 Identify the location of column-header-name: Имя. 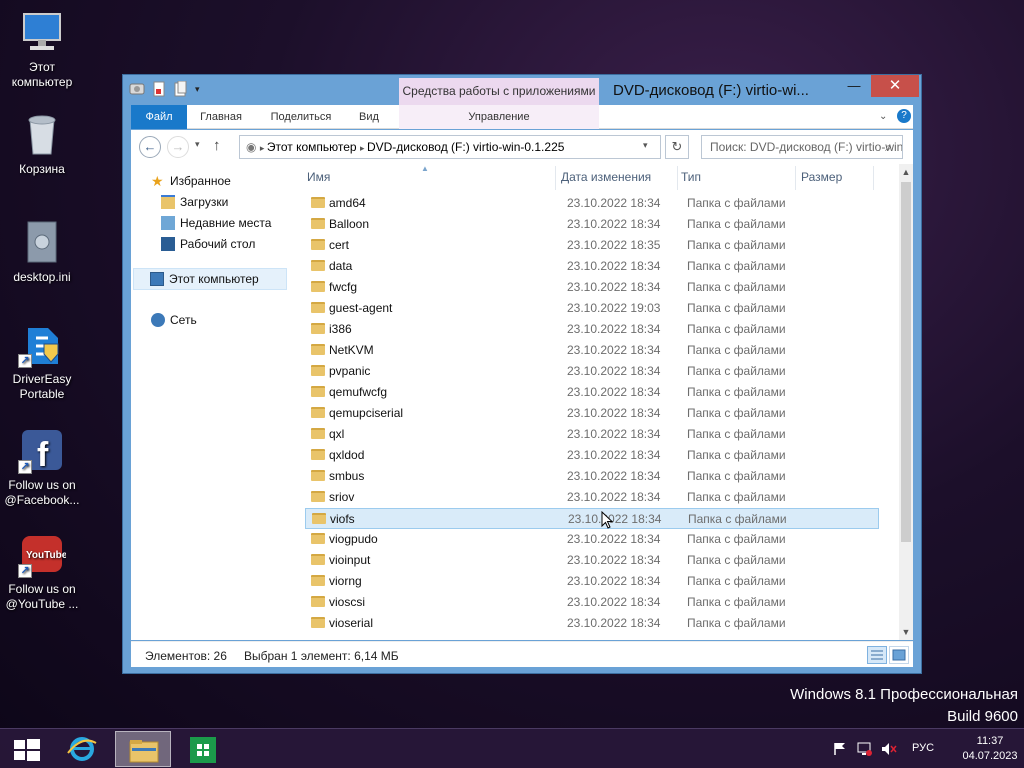
(318, 177).